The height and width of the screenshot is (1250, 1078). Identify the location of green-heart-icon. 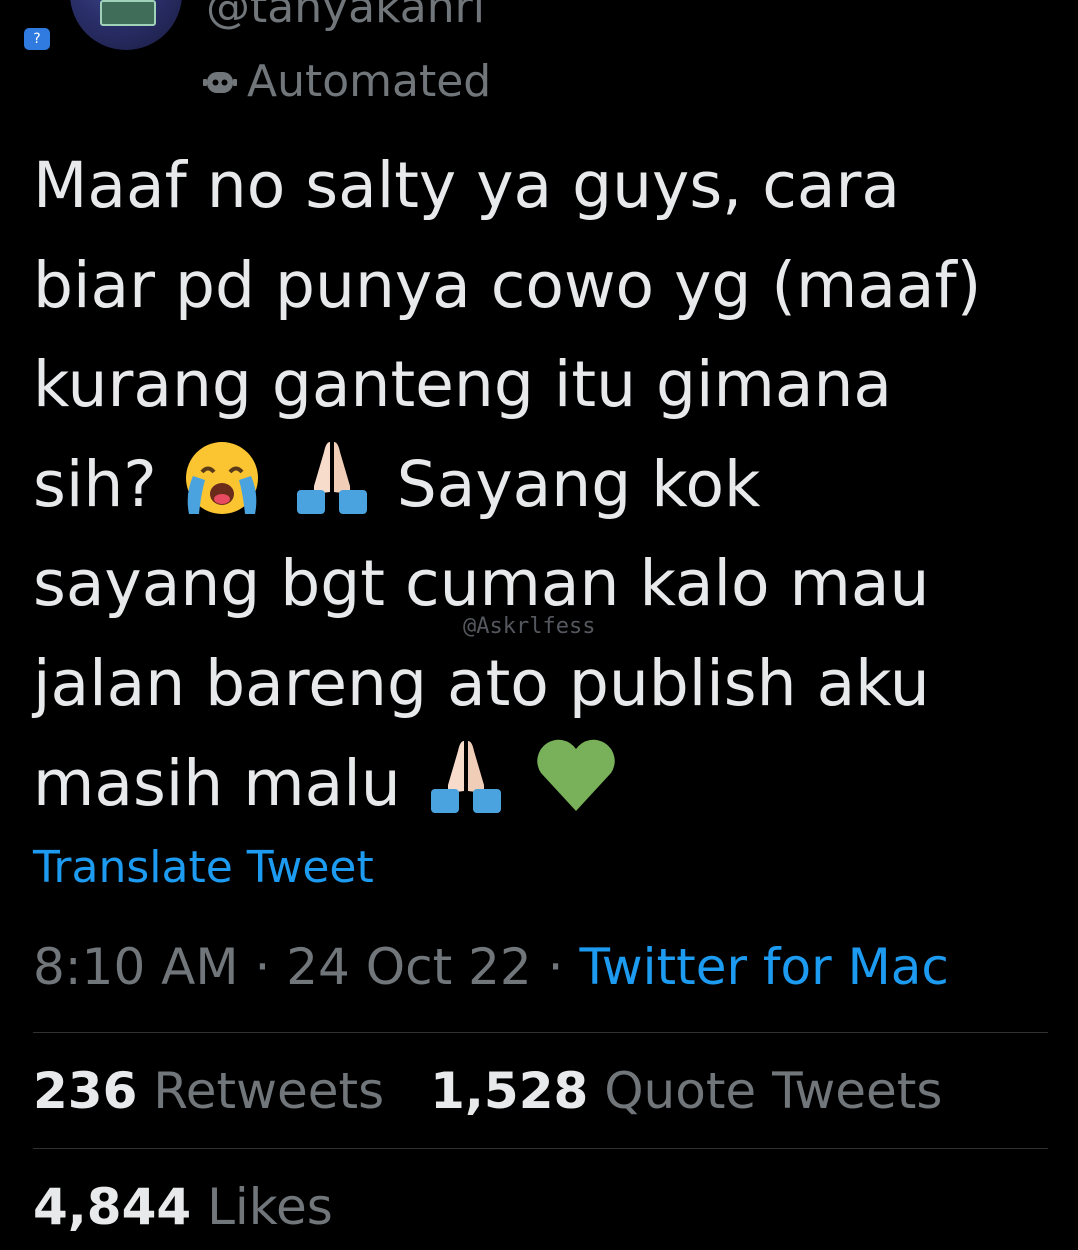
(576, 775).